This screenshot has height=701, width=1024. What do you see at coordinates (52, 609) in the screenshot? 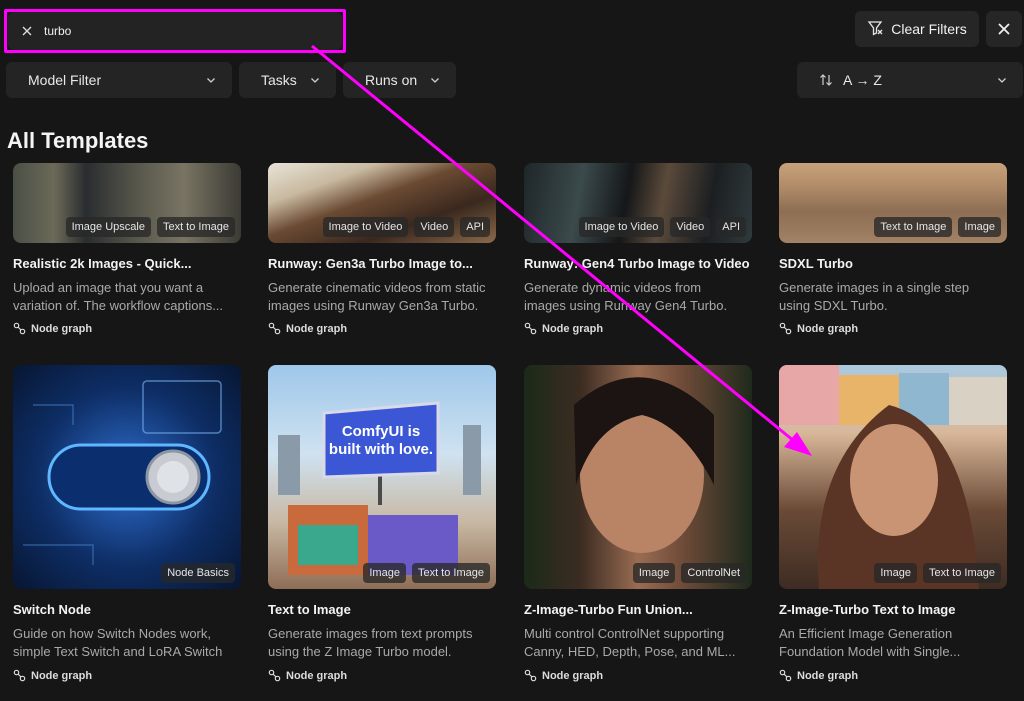
I see `card-title: Switch Node` at bounding box center [52, 609].